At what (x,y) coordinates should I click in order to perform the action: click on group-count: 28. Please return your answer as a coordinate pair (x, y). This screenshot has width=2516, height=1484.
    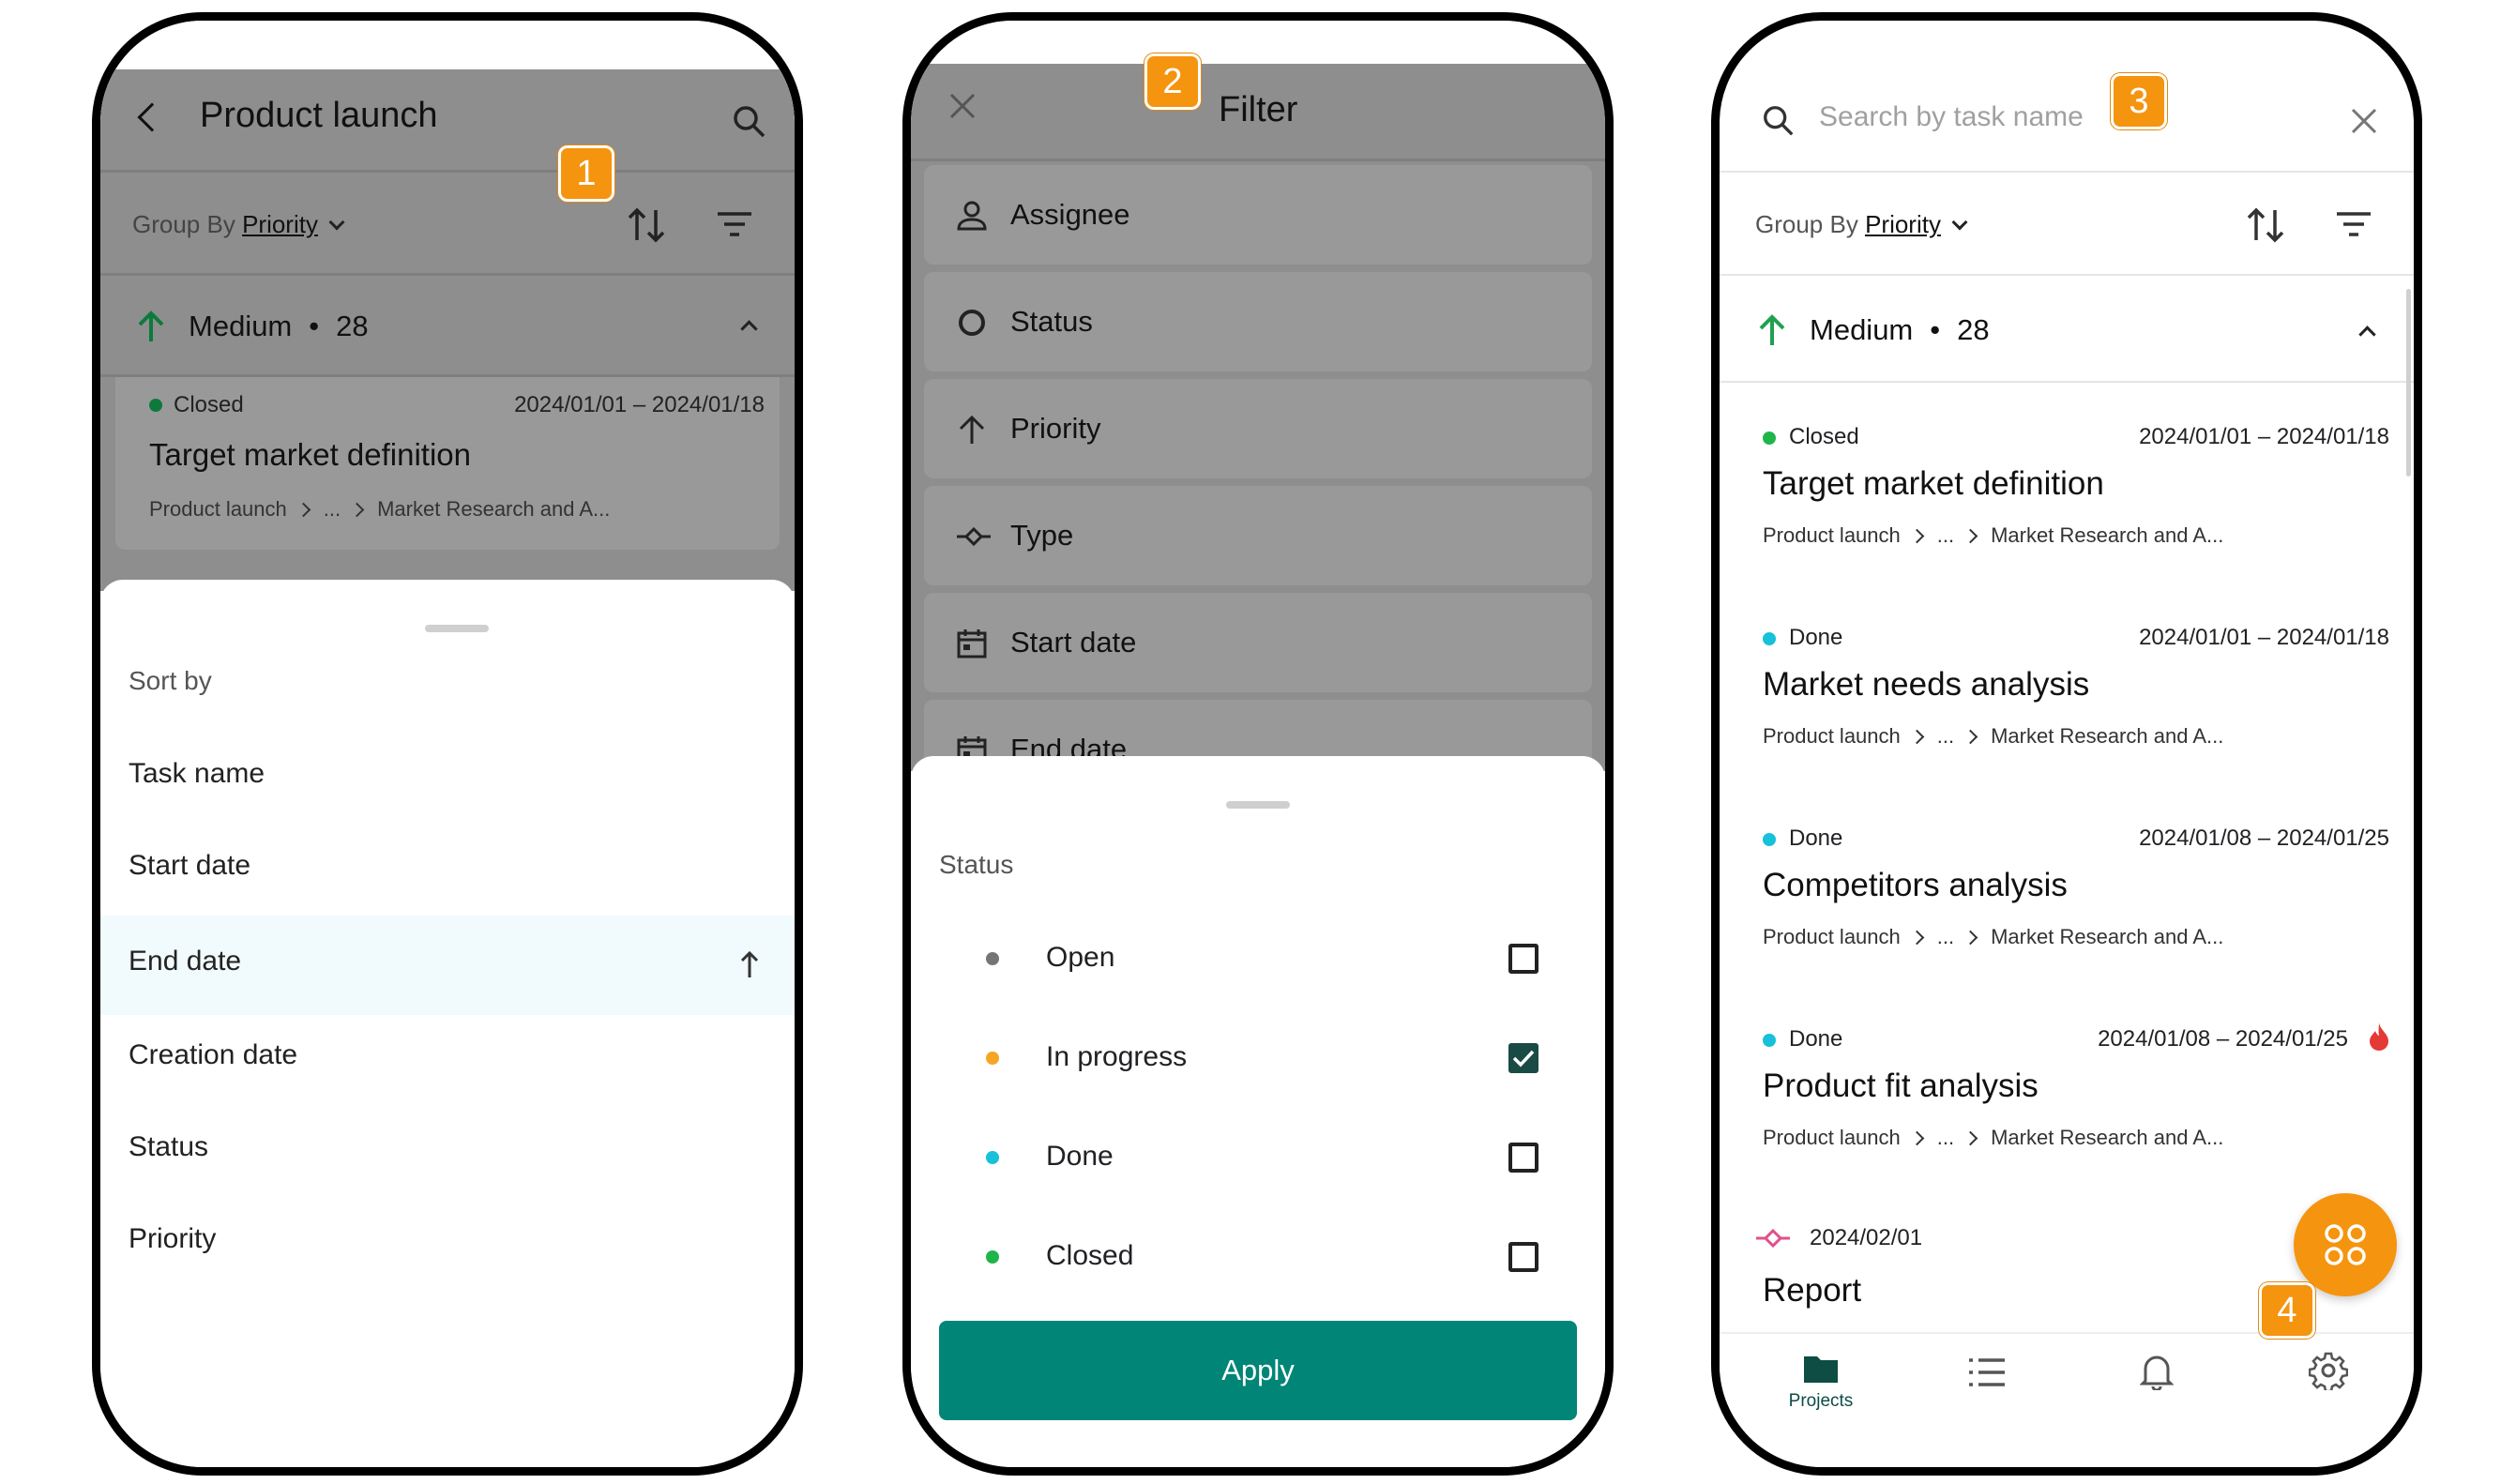
    Looking at the image, I should click on (1974, 330).